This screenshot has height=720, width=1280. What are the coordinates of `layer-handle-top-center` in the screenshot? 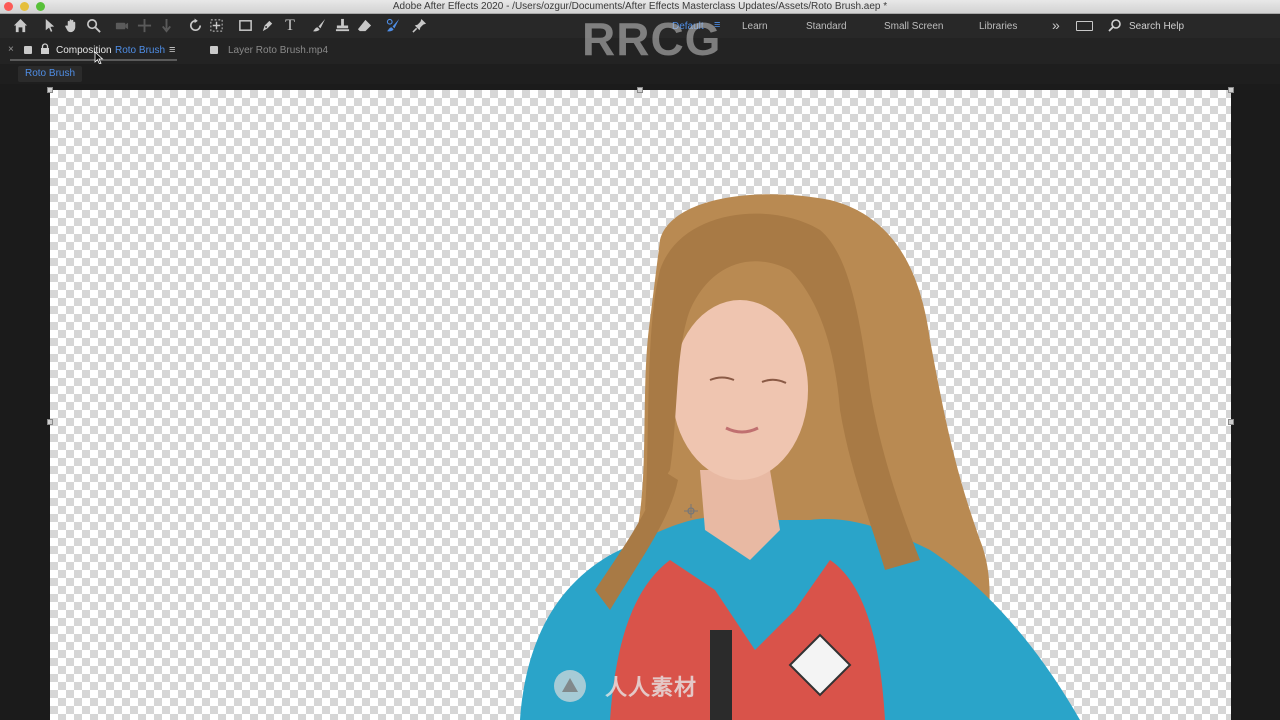 It's located at (640, 90).